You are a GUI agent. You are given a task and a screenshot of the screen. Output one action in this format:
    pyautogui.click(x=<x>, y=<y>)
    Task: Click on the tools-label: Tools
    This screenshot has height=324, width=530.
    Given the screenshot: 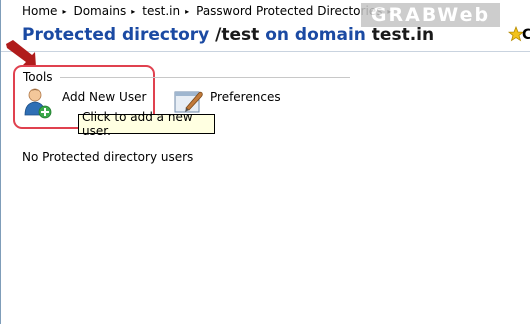 What is the action you would take?
    pyautogui.click(x=38, y=77)
    